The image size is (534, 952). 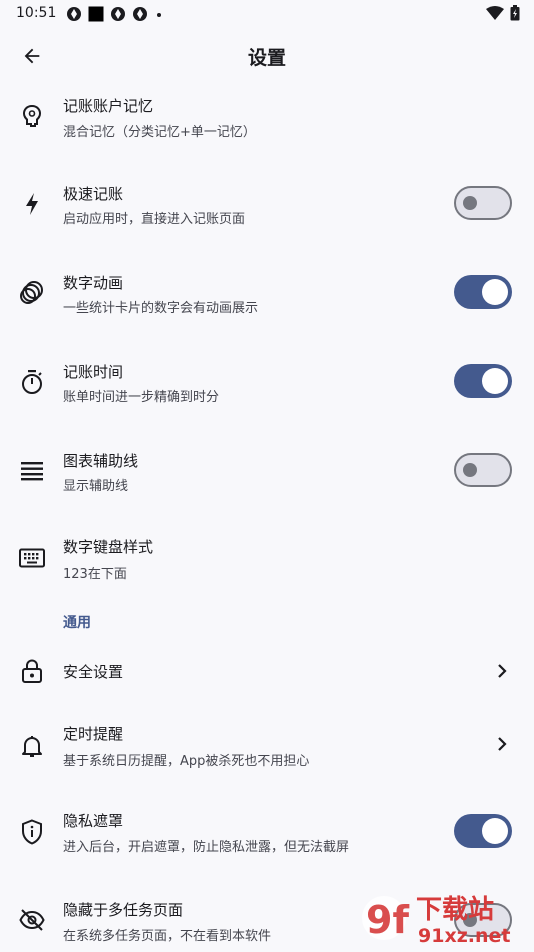 What do you see at coordinates (495, 13) in the screenshot?
I see `wifi-icon` at bounding box center [495, 13].